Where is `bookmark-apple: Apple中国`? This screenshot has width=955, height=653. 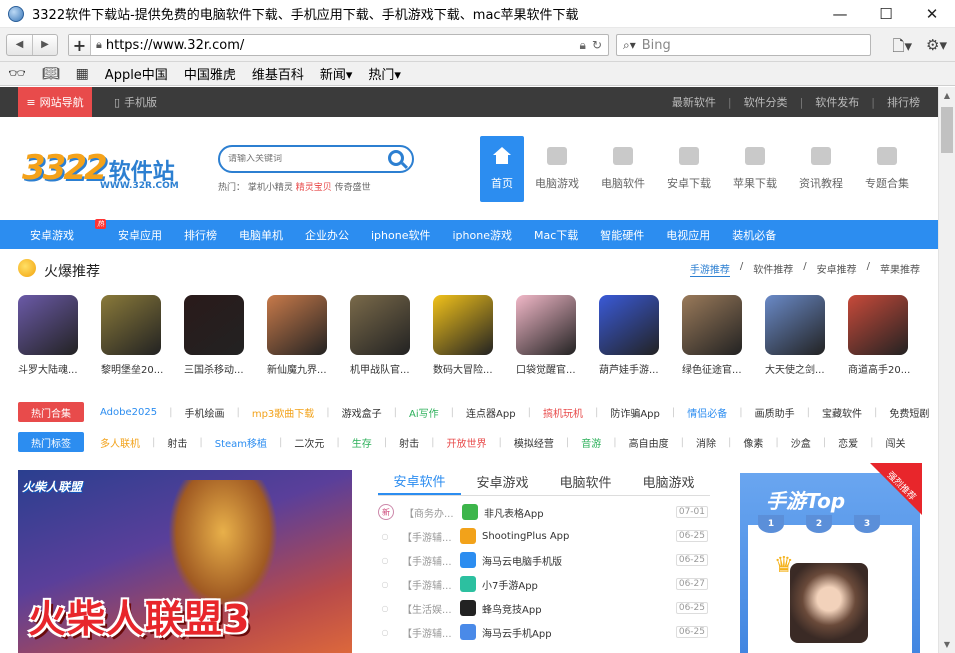 bookmark-apple: Apple中国 is located at coordinates (136, 73).